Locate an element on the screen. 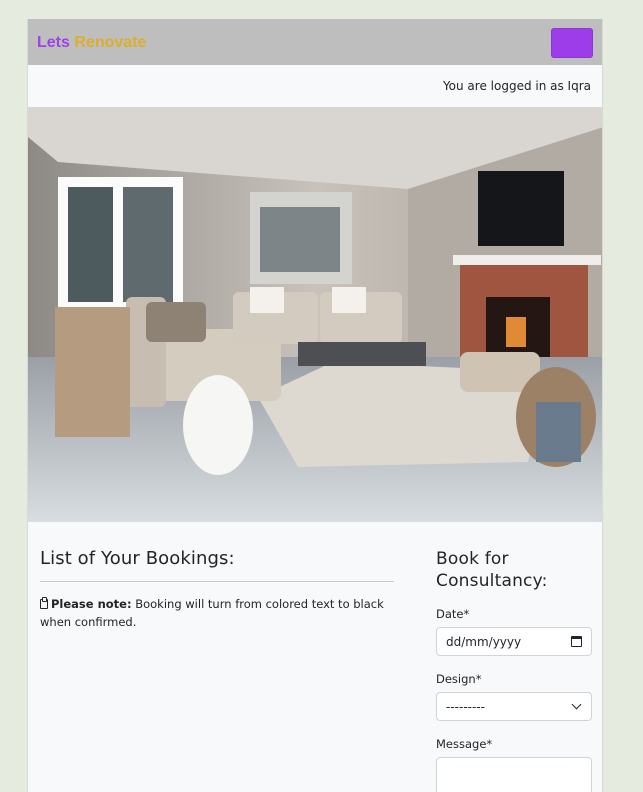  brand-logo: Lets Renovate is located at coordinates (91, 42).